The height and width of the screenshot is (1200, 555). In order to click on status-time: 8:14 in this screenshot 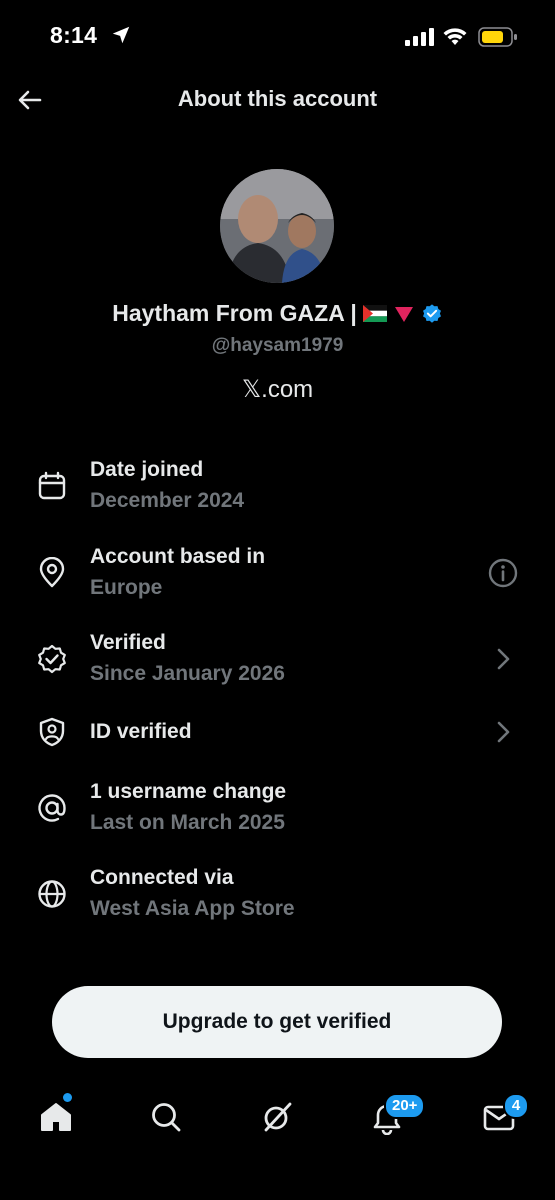, I will do `click(74, 35)`.